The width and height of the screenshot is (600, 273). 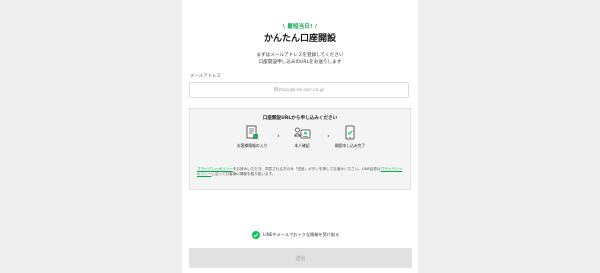 I want to click on flow-step-id-verification: 本人確認, so click(x=302, y=136).